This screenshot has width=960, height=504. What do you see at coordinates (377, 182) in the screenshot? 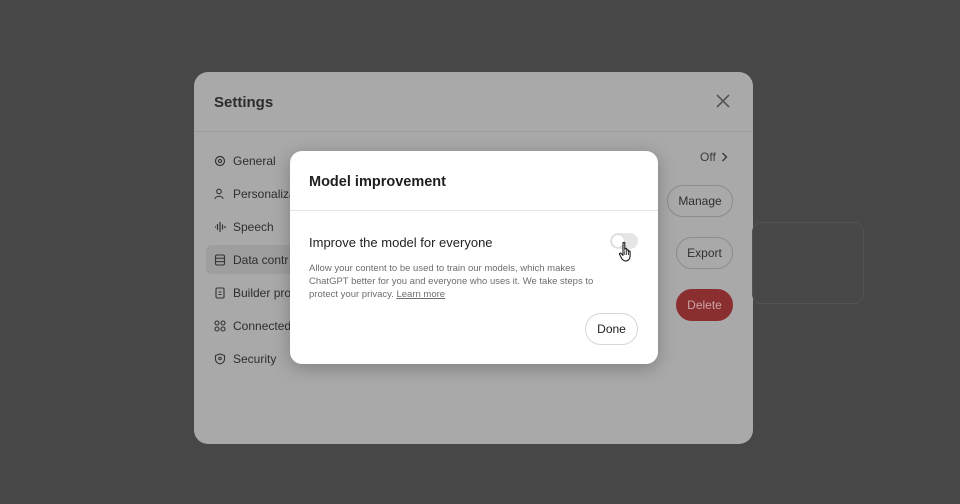
I see `modal-title: Model improvement` at bounding box center [377, 182].